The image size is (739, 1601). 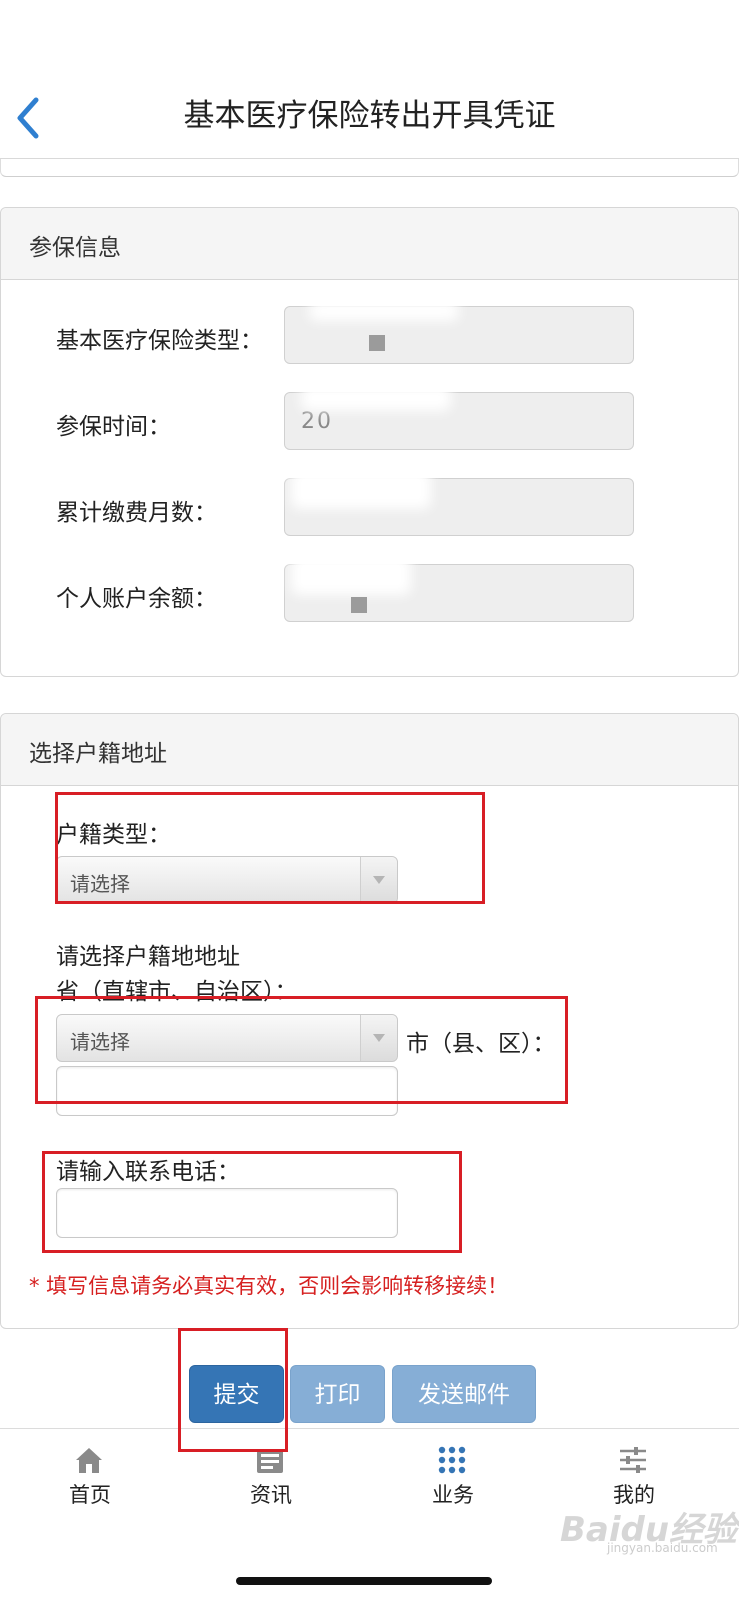 What do you see at coordinates (459, 417) in the screenshot?
I see `enrollment-time-field: 20` at bounding box center [459, 417].